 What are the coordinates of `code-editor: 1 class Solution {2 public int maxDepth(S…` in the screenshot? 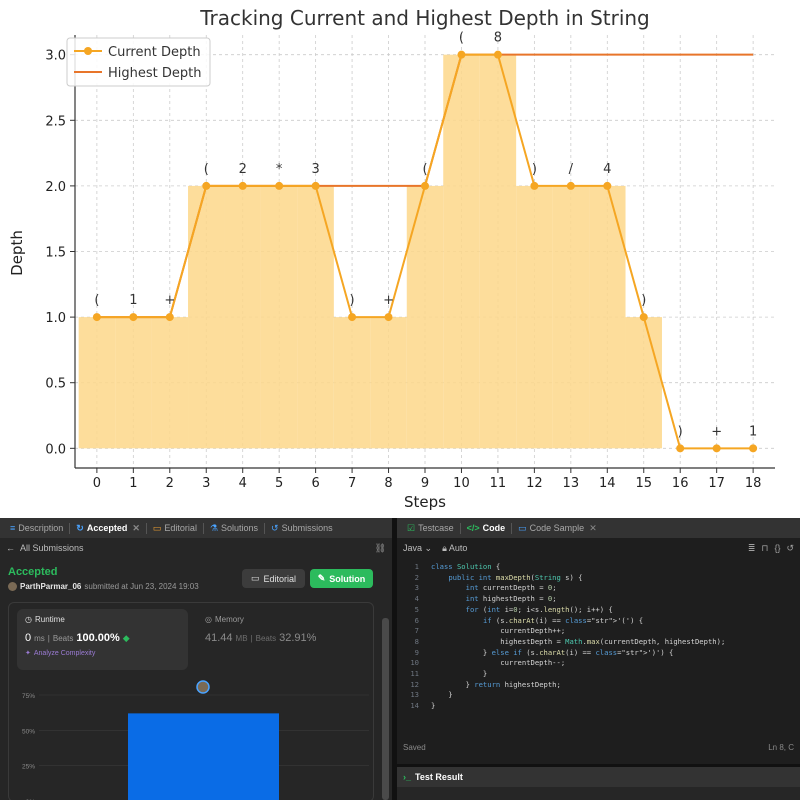 It's located at (598, 637).